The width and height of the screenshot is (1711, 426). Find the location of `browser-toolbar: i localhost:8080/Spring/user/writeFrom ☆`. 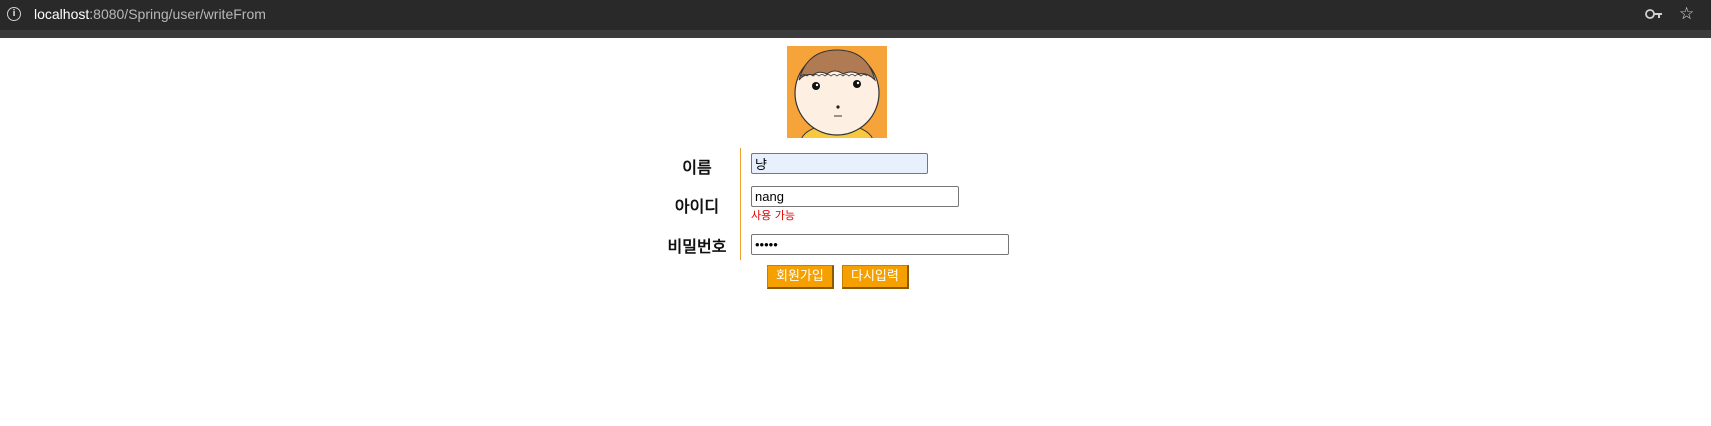

browser-toolbar: i localhost:8080/Spring/user/writeFrom ☆ is located at coordinates (855, 19).